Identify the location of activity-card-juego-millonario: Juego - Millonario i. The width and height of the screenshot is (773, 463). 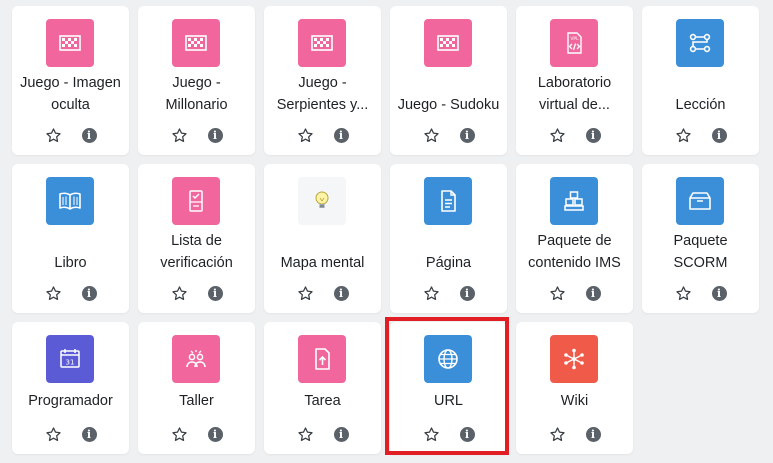
(196, 80).